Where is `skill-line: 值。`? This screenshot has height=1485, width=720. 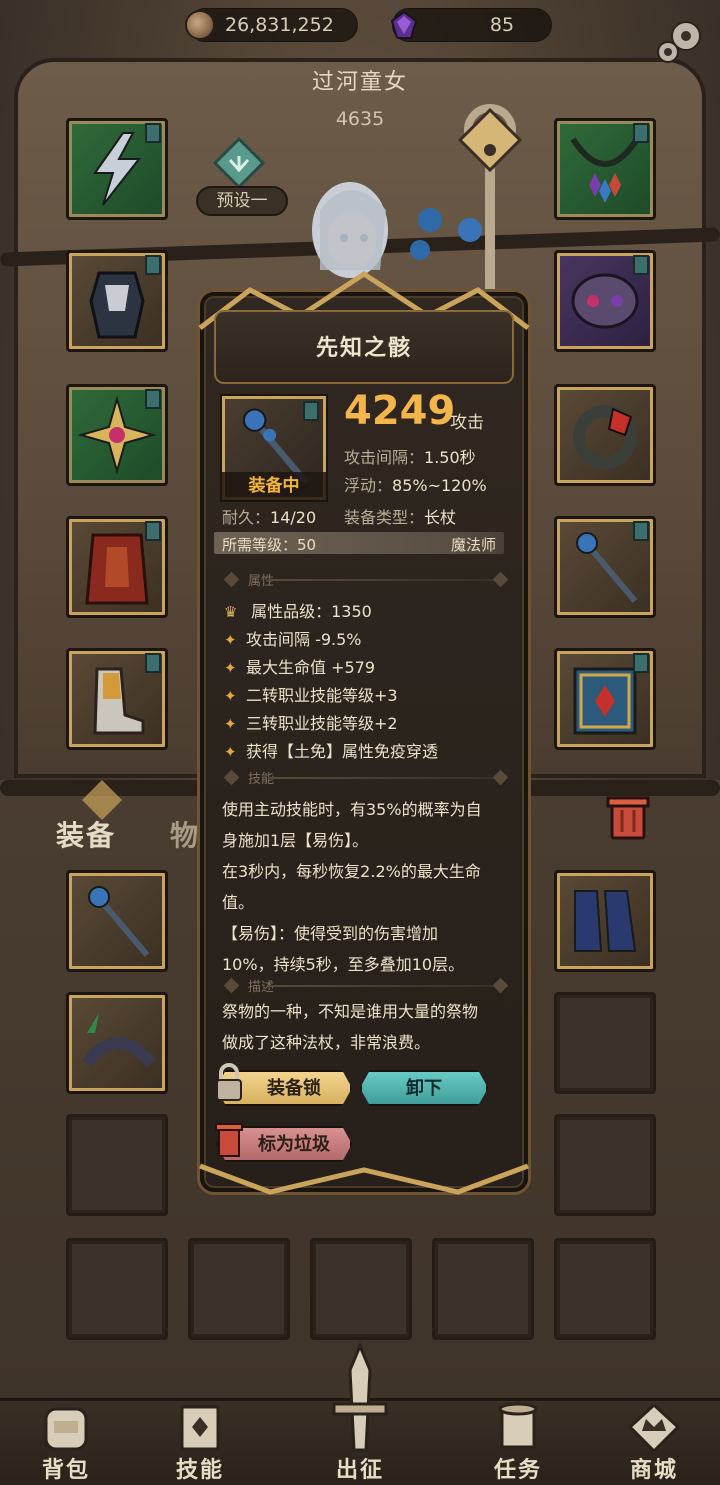 skill-line: 值。 is located at coordinates (238, 902).